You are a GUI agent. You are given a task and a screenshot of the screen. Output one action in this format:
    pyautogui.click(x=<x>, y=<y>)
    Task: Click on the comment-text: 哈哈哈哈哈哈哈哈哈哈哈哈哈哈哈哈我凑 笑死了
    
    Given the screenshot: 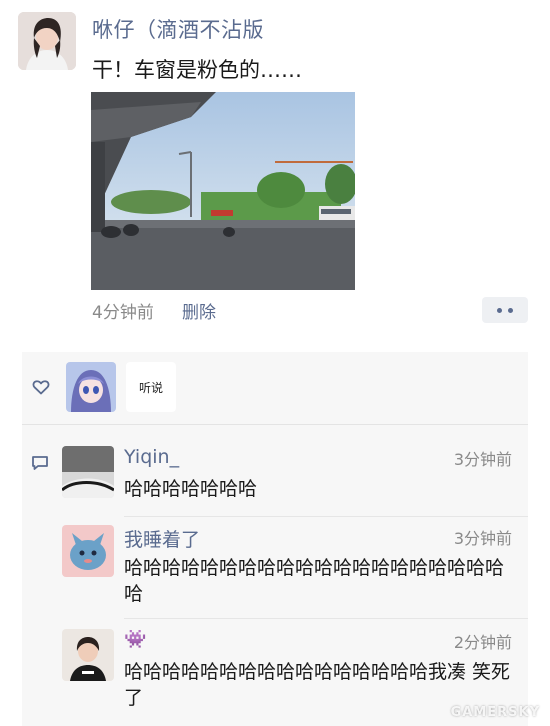 What is the action you would take?
    pyautogui.click(x=317, y=685)
    